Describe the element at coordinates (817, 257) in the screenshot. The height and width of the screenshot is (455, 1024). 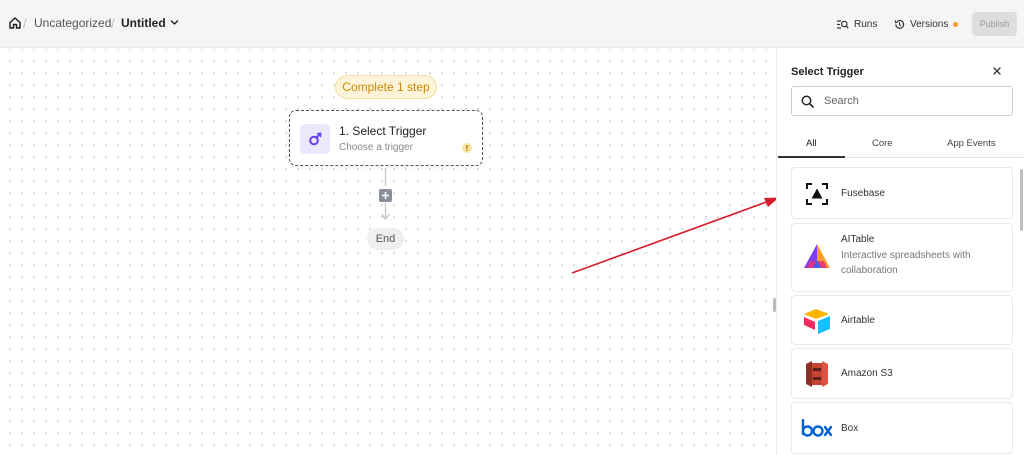
I see `aitable-logo-icon` at that location.